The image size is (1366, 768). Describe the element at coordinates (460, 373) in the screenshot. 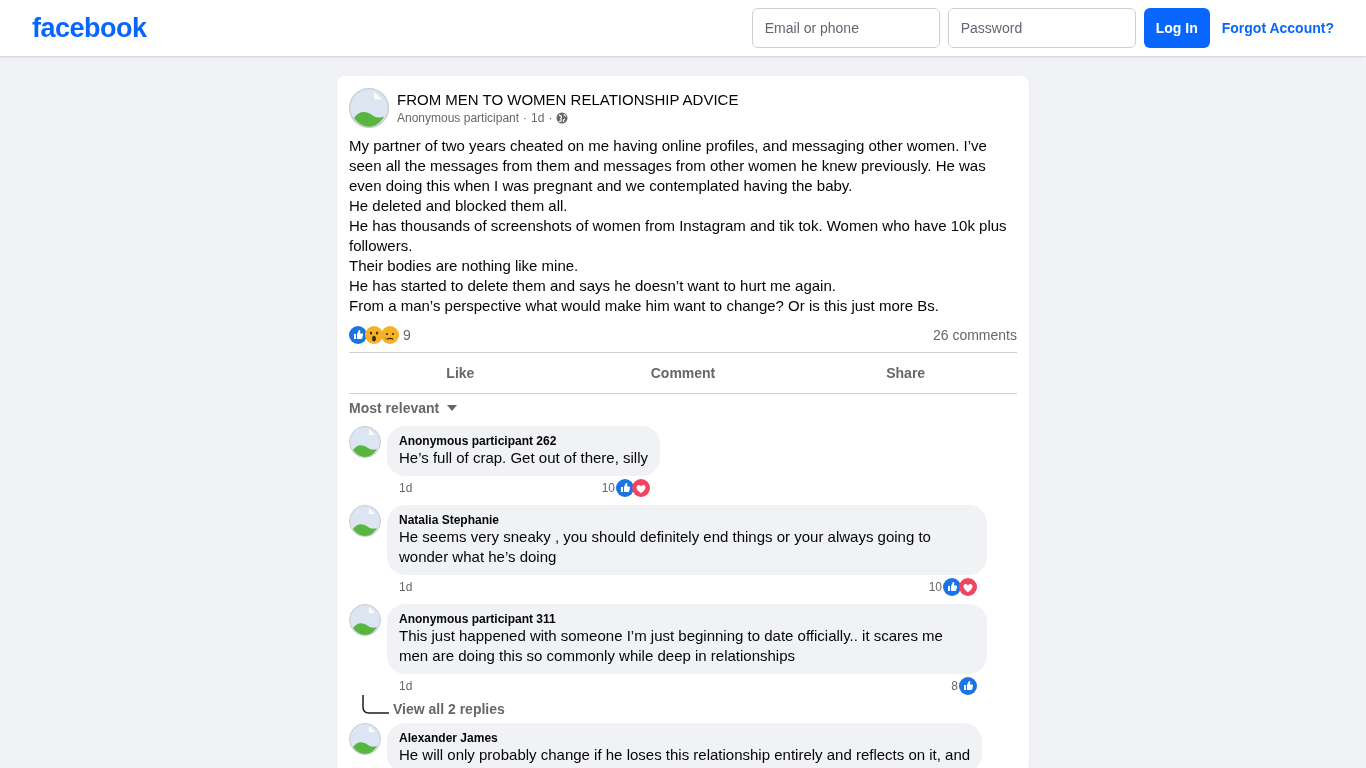

I see `post-action-button: Like` at that location.